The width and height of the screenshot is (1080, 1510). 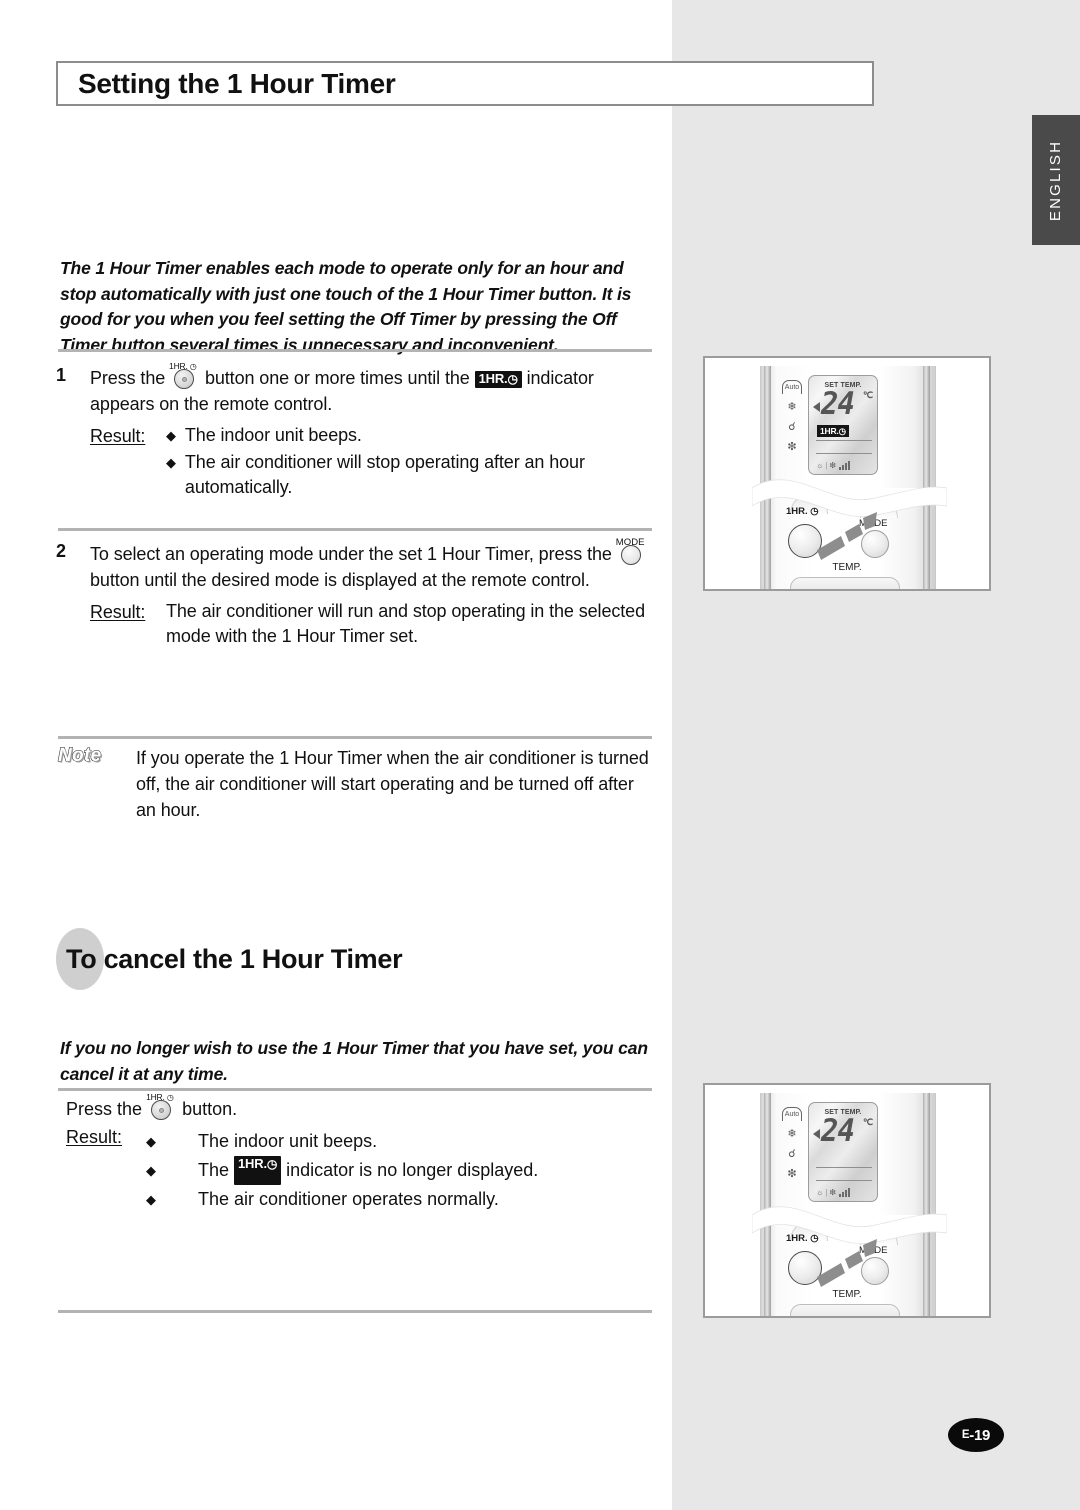 I want to click on page-title: Setting the 1 Hour Timer, so click(x=237, y=83).